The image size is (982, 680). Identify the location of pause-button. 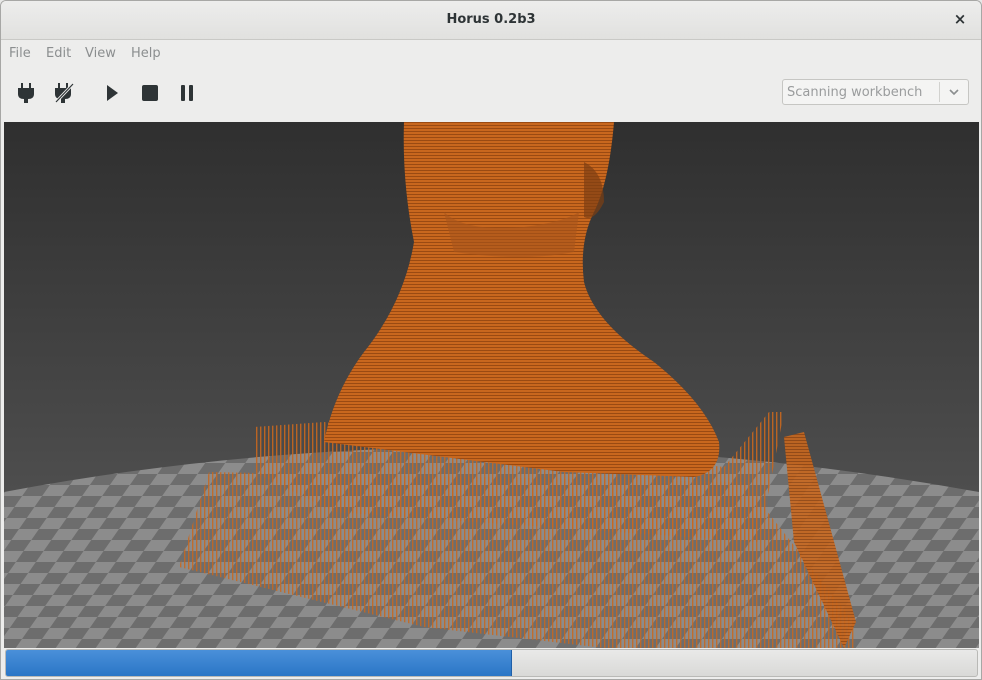
(187, 93).